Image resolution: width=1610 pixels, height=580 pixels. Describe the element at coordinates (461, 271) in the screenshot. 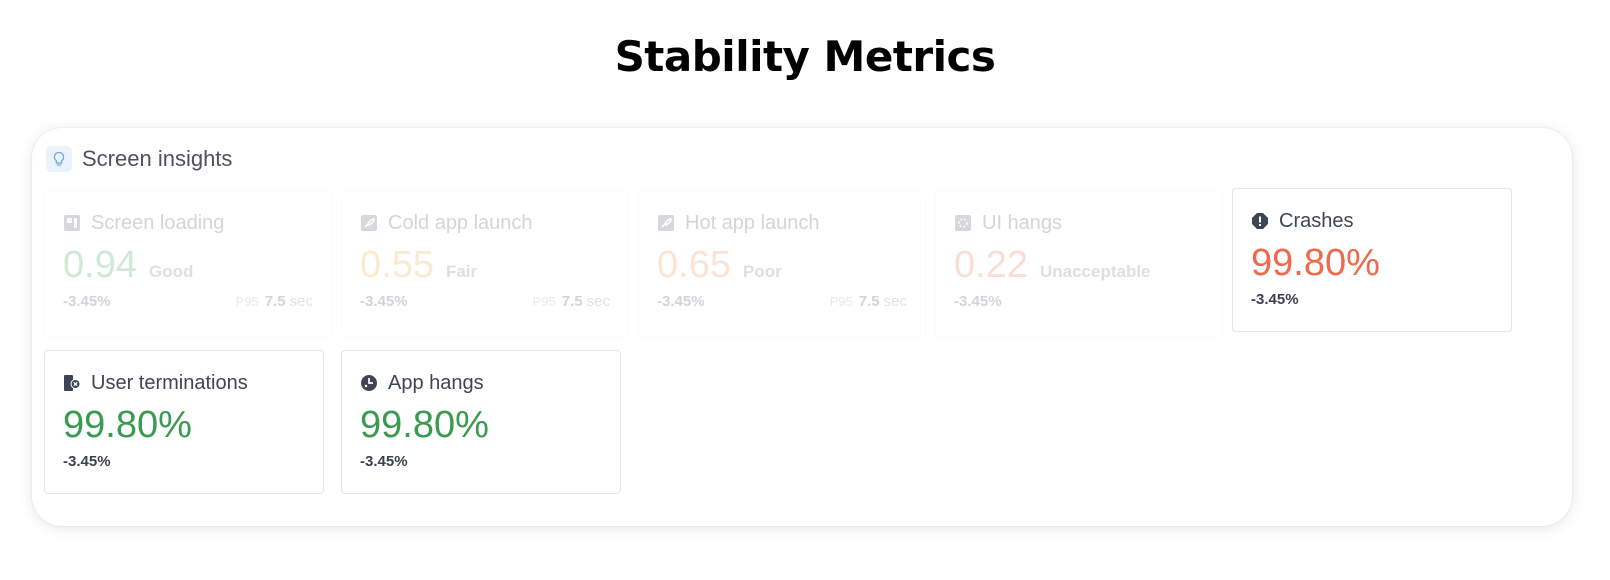

I see `metric-rating: Fair` at that location.